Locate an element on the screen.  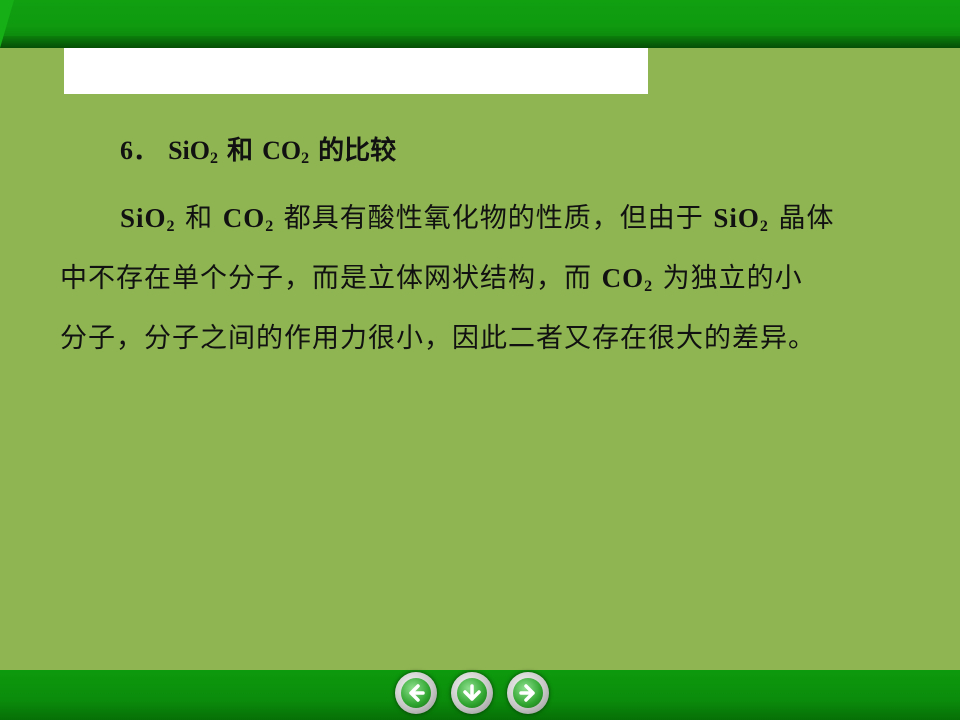
next-slide-button is located at coordinates (528, 693).